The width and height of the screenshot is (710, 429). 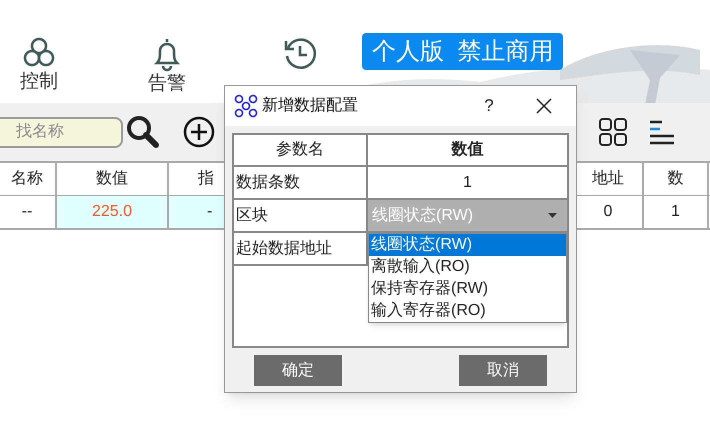 What do you see at coordinates (300, 54) in the screenshot?
I see `history-icon` at bounding box center [300, 54].